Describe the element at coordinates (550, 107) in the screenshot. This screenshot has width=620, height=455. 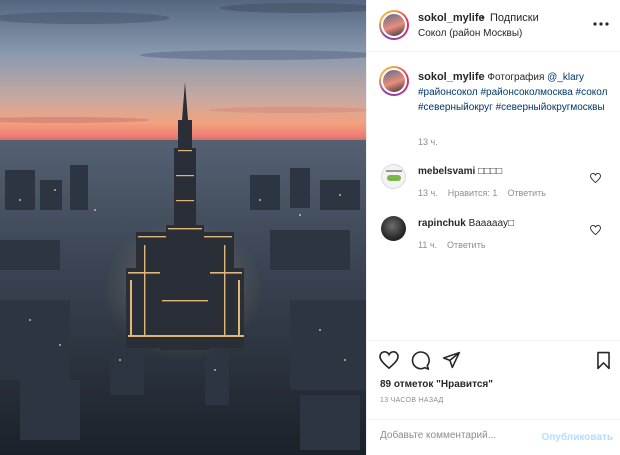
I see `hashtag: #северныйокругмосквы` at that location.